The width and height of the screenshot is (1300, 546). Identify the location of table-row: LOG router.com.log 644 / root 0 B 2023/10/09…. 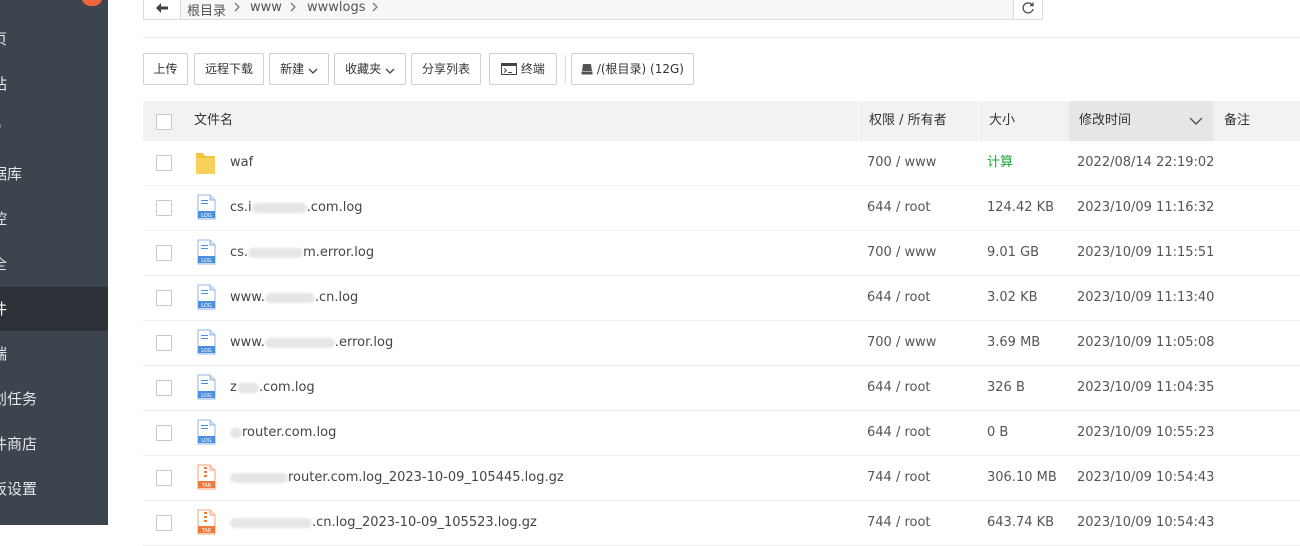
(721, 433).